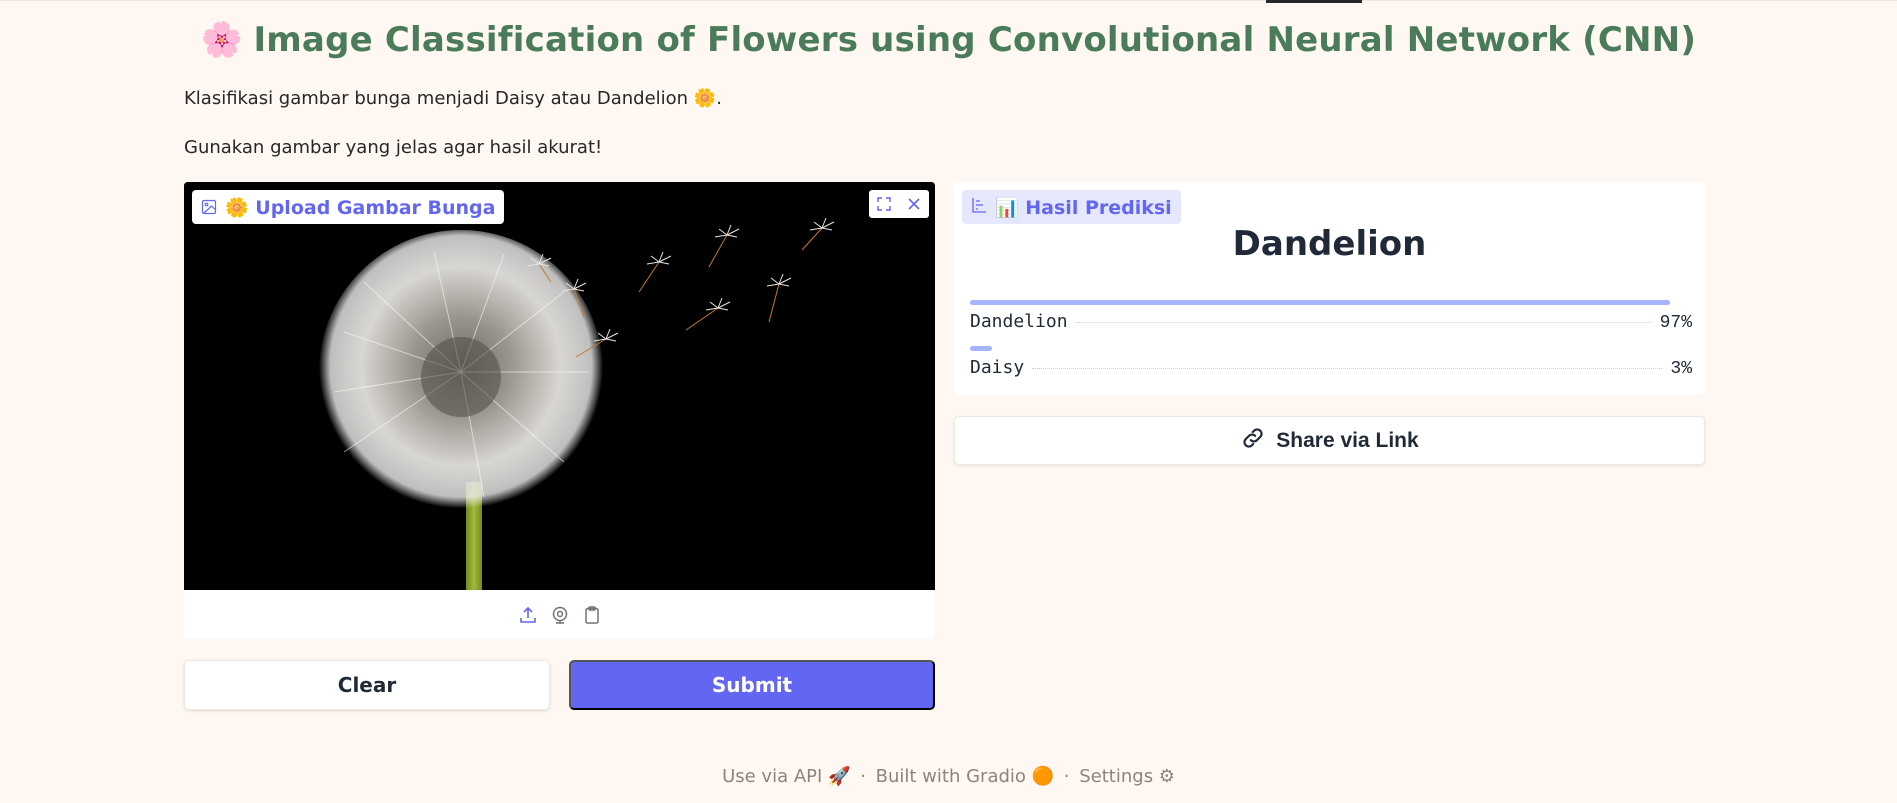 This screenshot has width=1897, height=803. Describe the element at coordinates (1314, 1) in the screenshot. I see `active-tab-indicator` at that location.